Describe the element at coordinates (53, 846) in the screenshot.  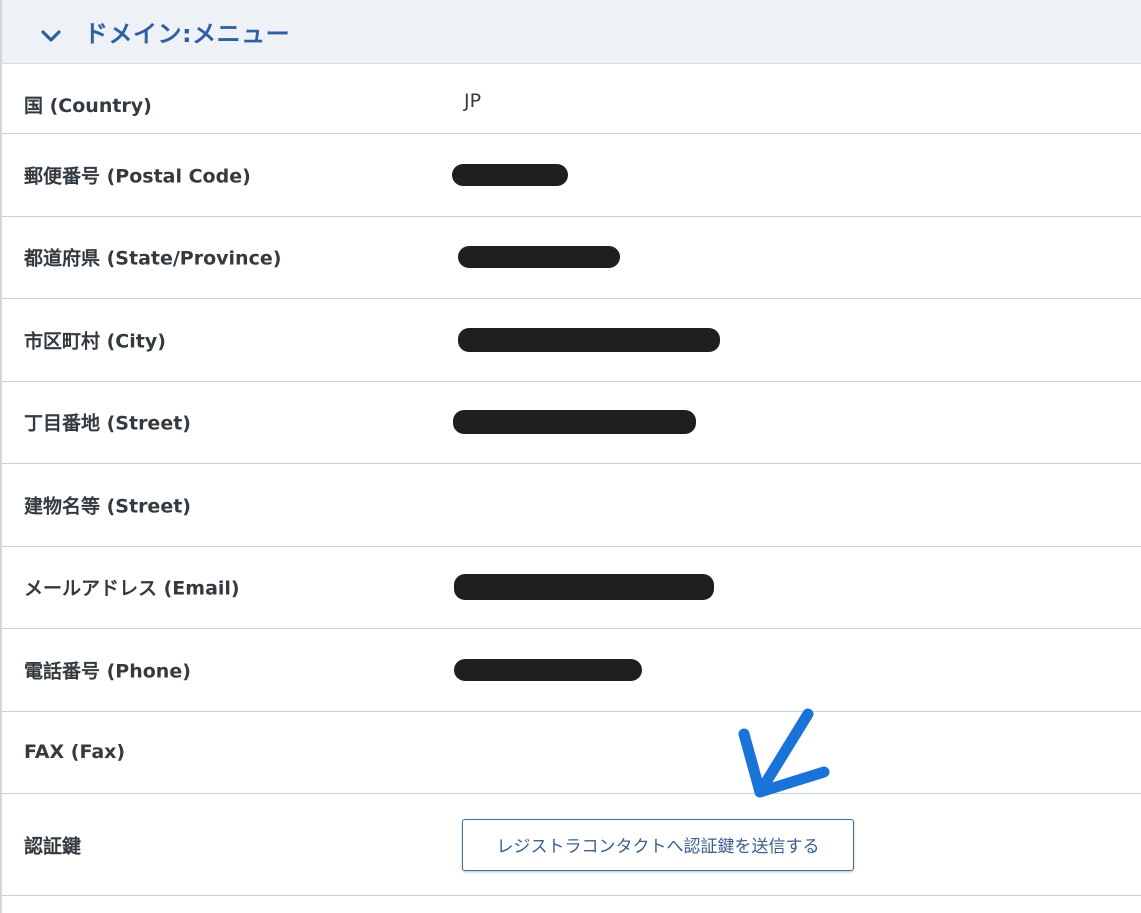
I see `row-label: 認証鍵` at that location.